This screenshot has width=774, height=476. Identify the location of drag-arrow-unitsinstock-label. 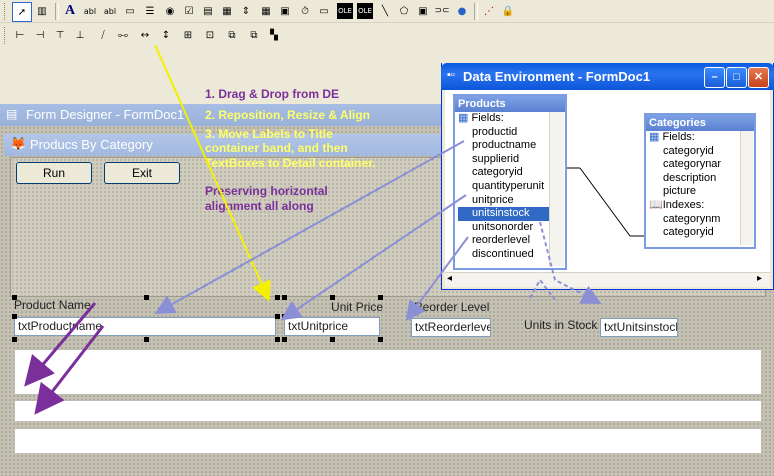
(542, 289).